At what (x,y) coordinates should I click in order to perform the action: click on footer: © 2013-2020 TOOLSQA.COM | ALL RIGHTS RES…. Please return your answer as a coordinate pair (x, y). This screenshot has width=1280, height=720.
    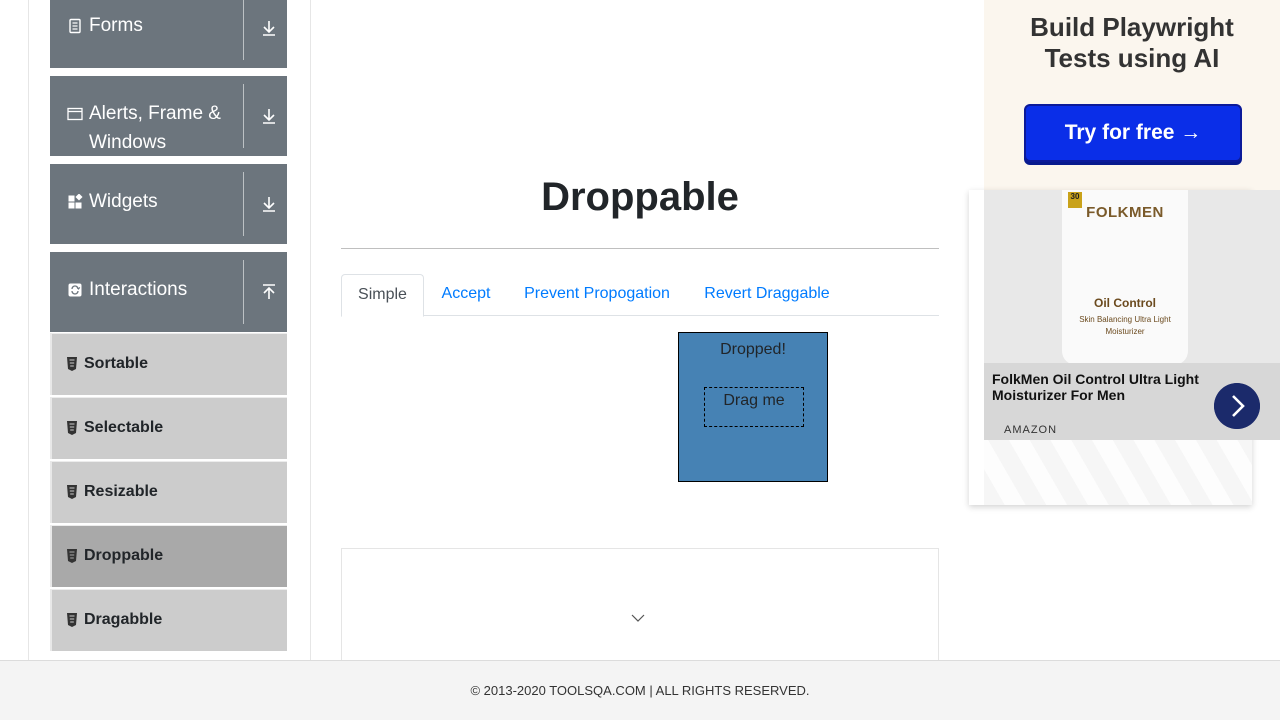
    Looking at the image, I should click on (640, 690).